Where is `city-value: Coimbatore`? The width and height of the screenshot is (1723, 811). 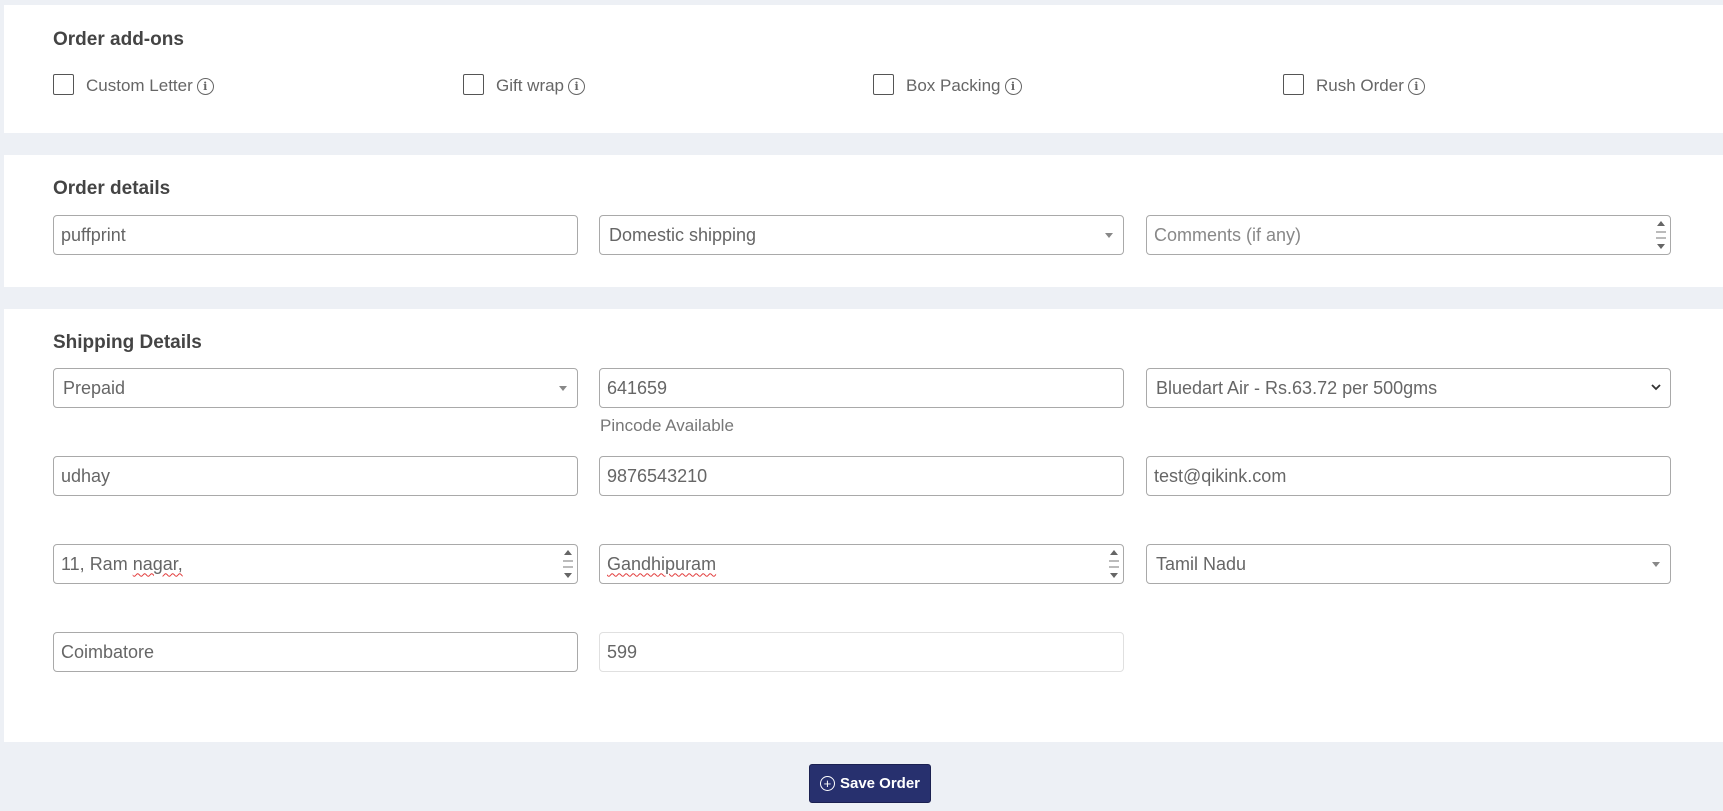 city-value: Coimbatore is located at coordinates (108, 651).